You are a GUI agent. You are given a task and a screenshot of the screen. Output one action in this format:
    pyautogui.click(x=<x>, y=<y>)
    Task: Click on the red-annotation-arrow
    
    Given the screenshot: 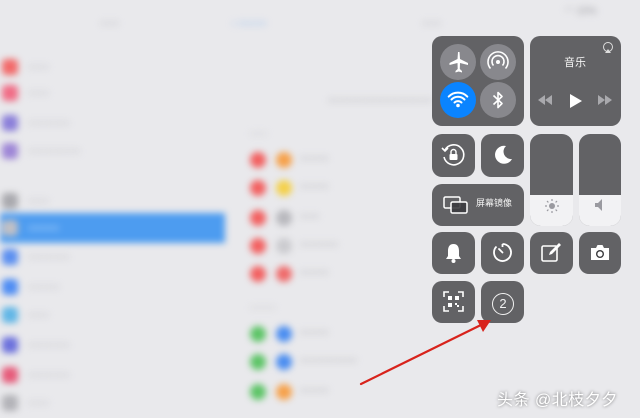 What is the action you would take?
    pyautogui.click(x=425, y=353)
    